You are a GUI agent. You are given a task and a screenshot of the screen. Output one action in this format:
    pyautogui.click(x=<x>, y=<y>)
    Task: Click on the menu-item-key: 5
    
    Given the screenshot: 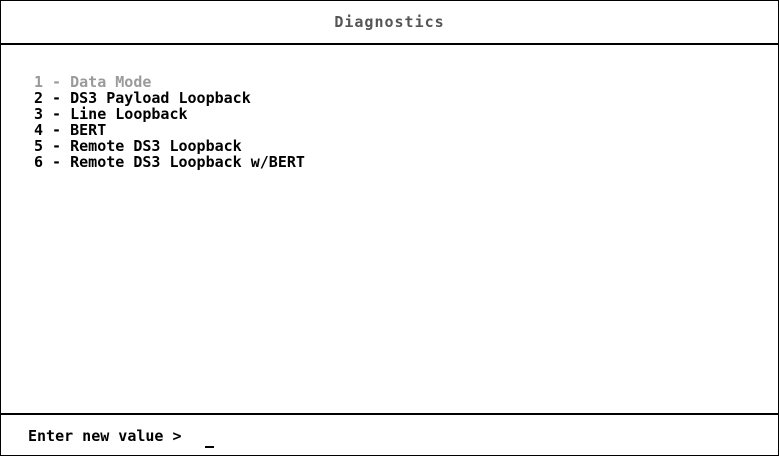 What is the action you would take?
    pyautogui.click(x=39, y=146)
    